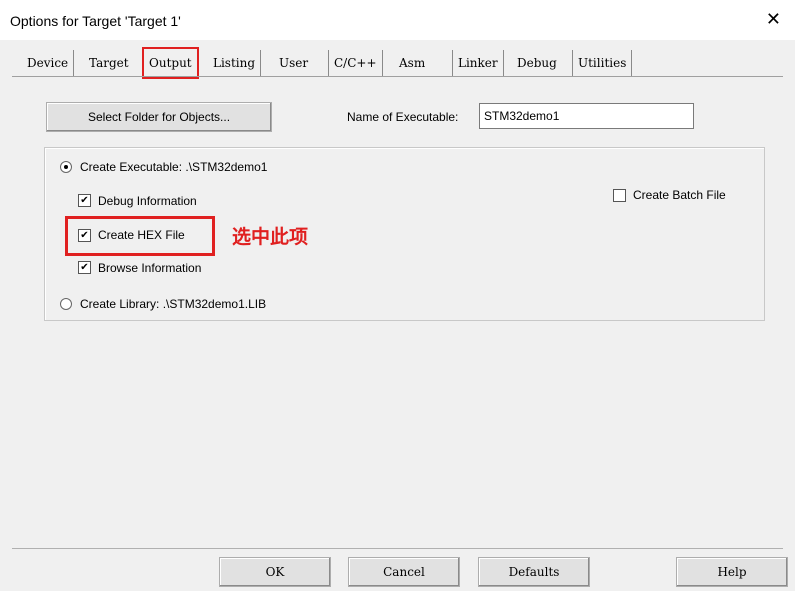 This screenshot has height=591, width=795. Describe the element at coordinates (275, 572) in the screenshot. I see `ok-button: OK` at that location.